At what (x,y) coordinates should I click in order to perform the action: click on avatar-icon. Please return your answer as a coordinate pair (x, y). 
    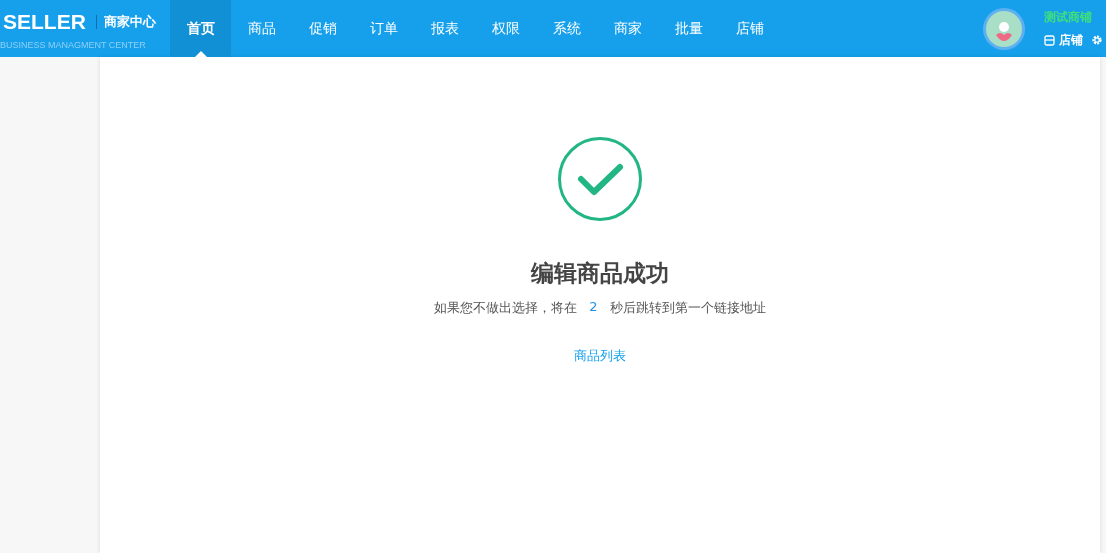
    Looking at the image, I should click on (1004, 28).